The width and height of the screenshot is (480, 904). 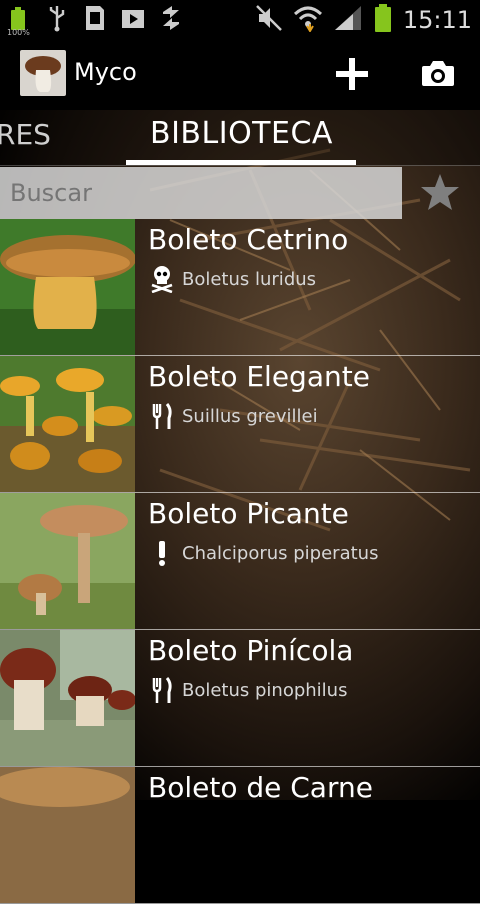 What do you see at coordinates (105, 72) in the screenshot?
I see `app-title: Myco` at bounding box center [105, 72].